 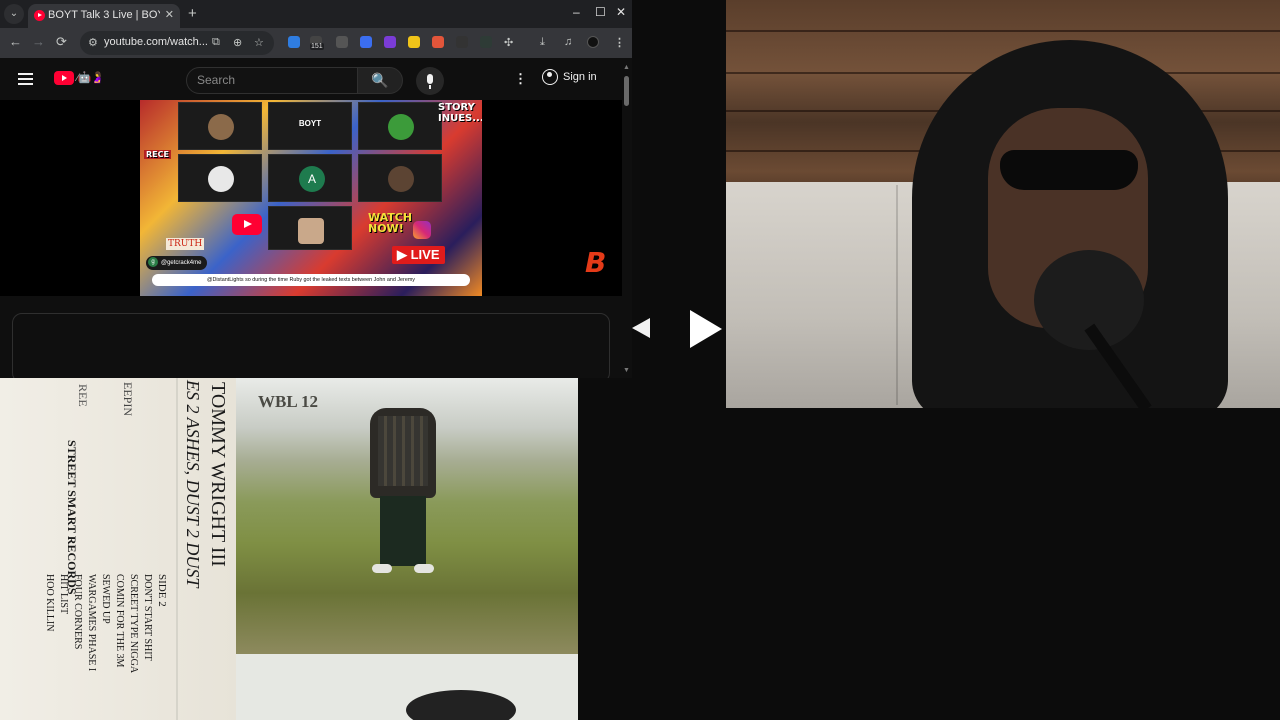 I want to click on youtube-logo-icon, so click(x=64, y=78).